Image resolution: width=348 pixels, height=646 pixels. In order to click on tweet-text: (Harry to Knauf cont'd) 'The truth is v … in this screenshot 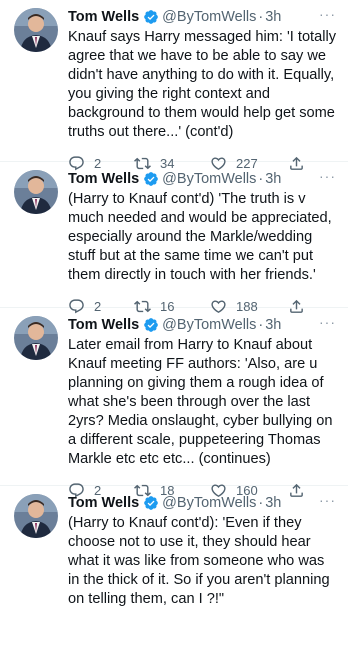, I will do `click(202, 237)`.